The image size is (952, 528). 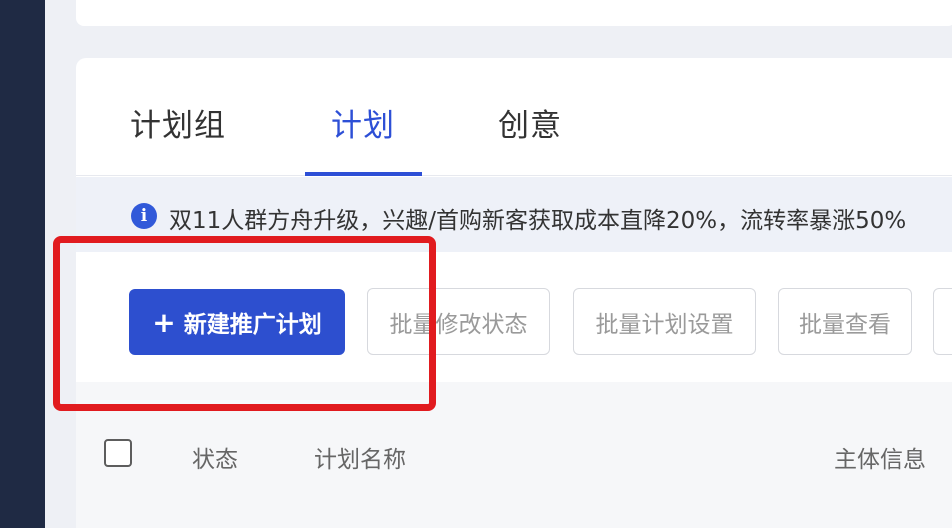 What do you see at coordinates (514, 13) in the screenshot?
I see `top-panel` at bounding box center [514, 13].